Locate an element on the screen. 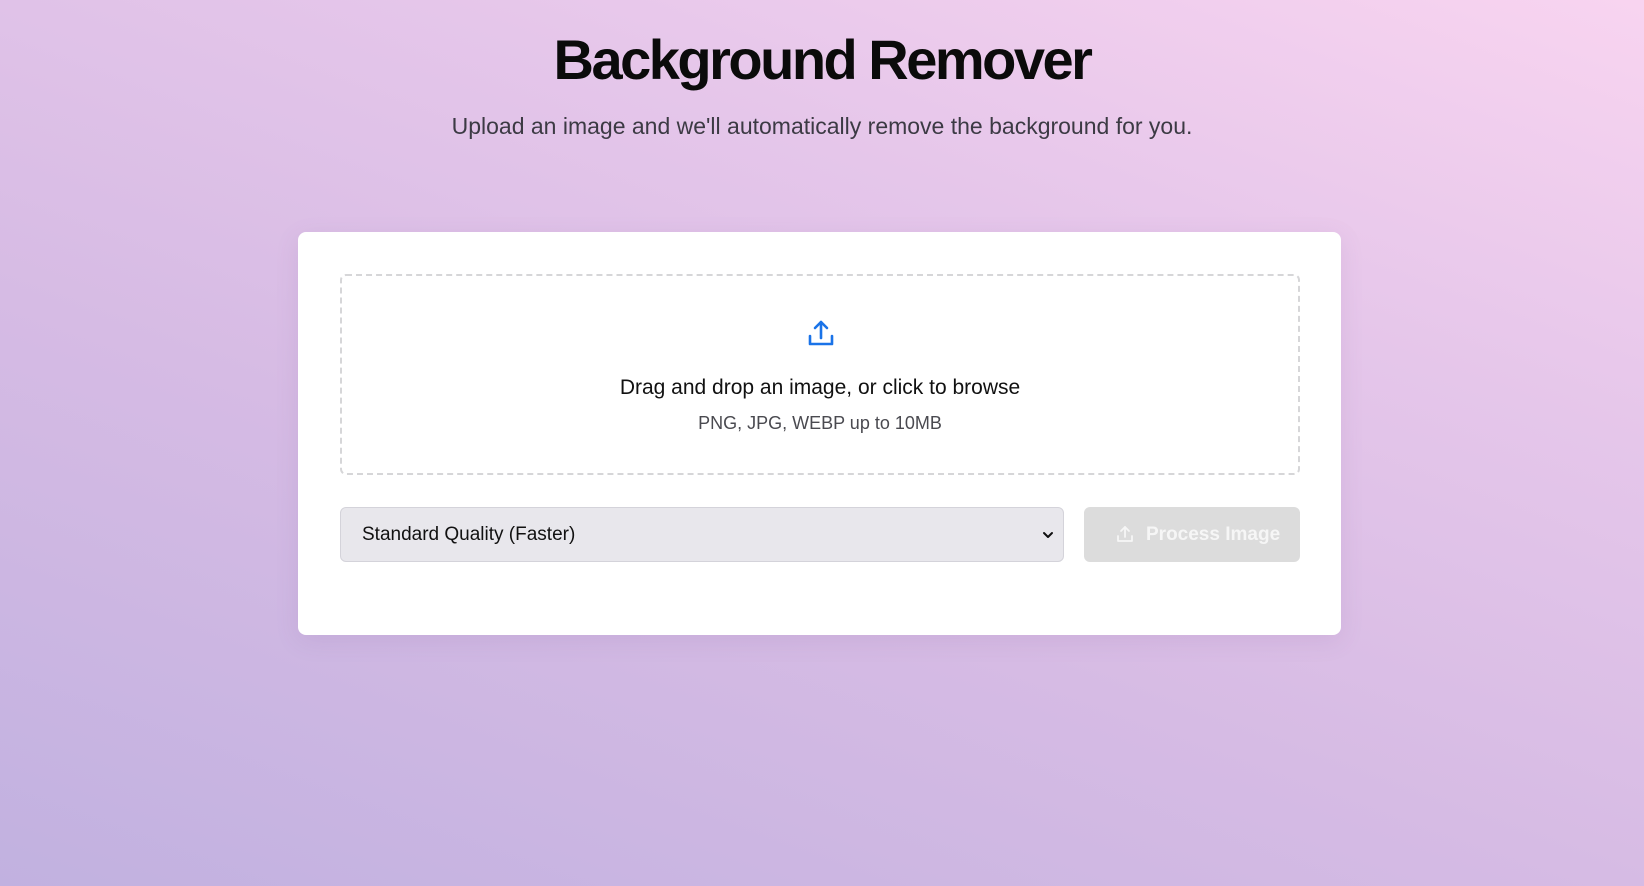 The width and height of the screenshot is (1644, 886). quality-select: Standard Quality (Faster) is located at coordinates (702, 534).